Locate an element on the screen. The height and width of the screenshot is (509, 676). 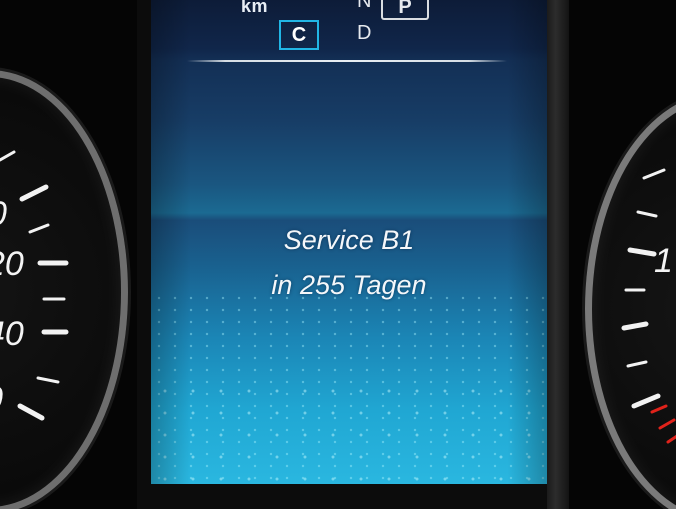
left-gauge-label: 40 is located at coordinates (12, 334).